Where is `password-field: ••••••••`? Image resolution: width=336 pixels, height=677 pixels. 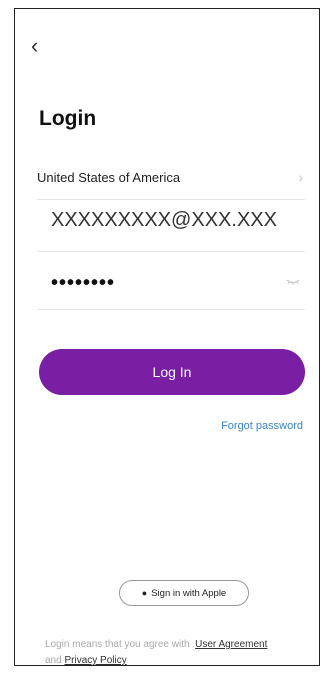
password-field: •••••••• is located at coordinates (171, 285).